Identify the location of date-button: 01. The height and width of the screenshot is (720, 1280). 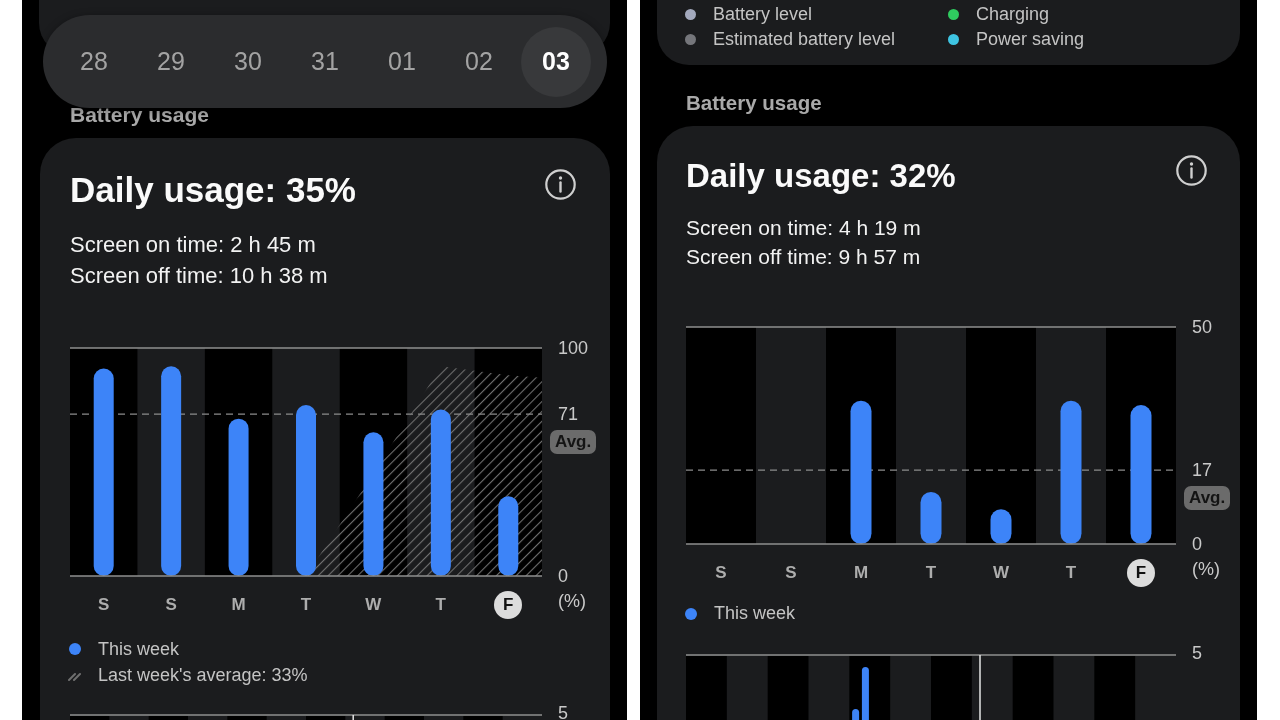
(402, 61).